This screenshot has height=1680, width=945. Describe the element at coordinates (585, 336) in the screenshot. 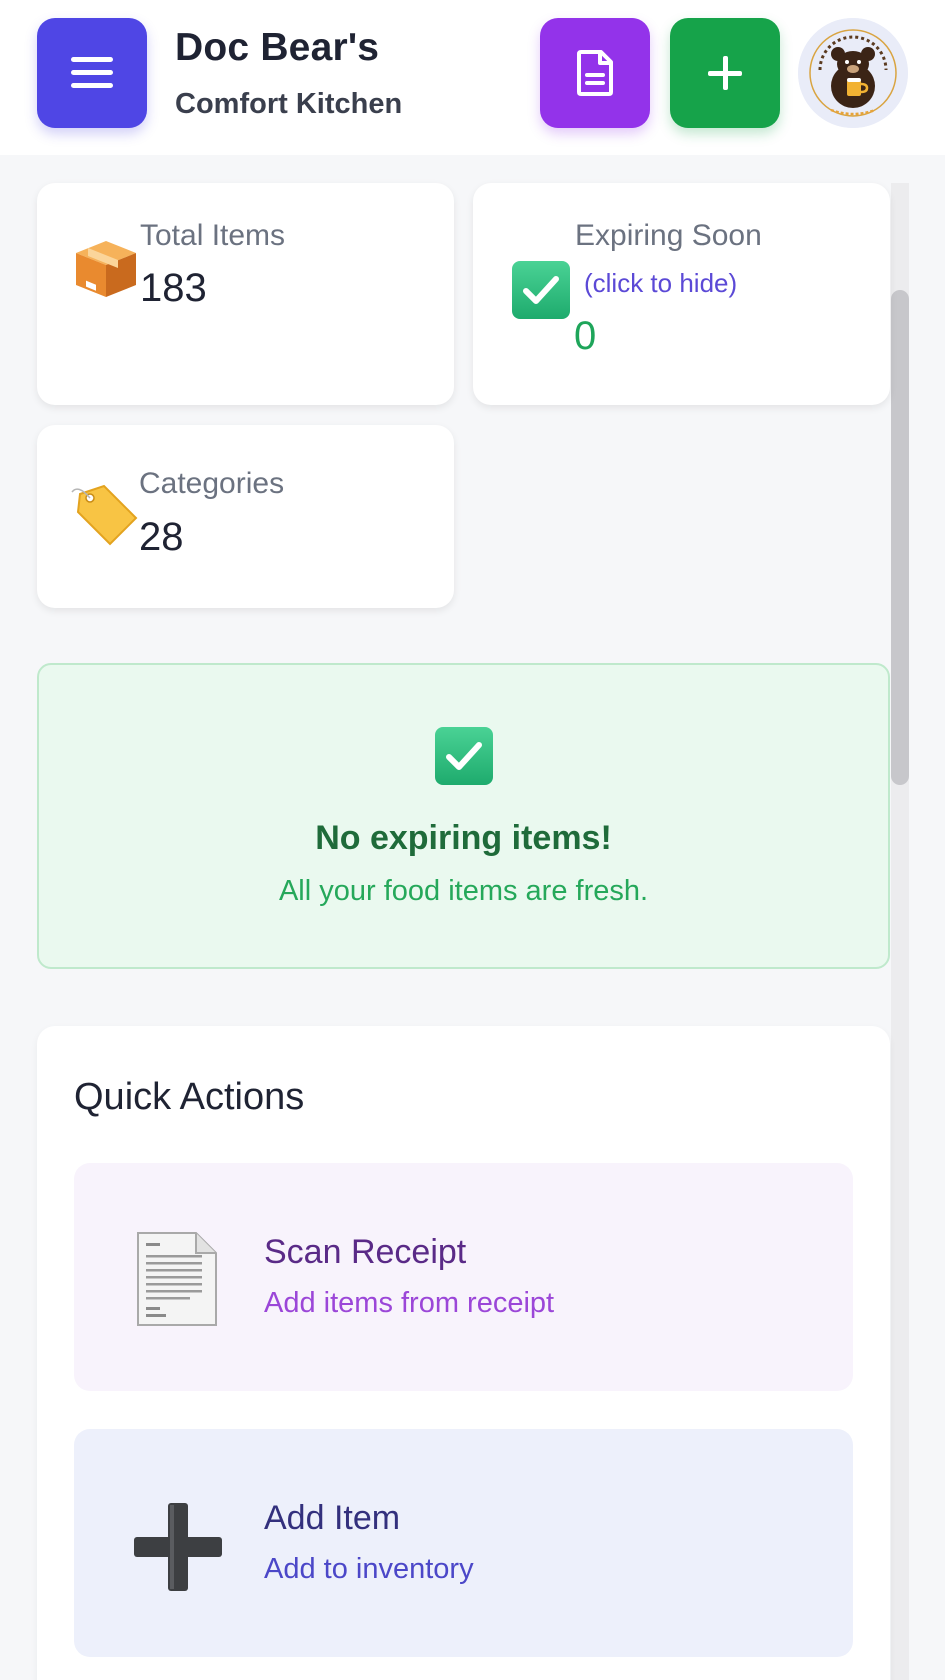

I see `expiring-soon-value: 0` at that location.